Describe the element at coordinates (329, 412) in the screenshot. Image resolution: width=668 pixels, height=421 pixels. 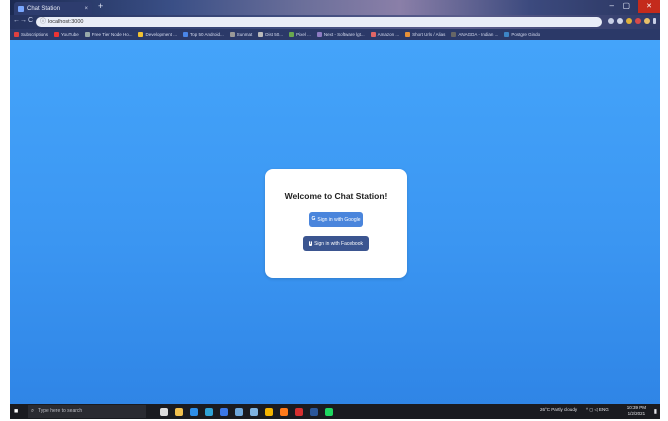
I see `spotify-icon` at that location.